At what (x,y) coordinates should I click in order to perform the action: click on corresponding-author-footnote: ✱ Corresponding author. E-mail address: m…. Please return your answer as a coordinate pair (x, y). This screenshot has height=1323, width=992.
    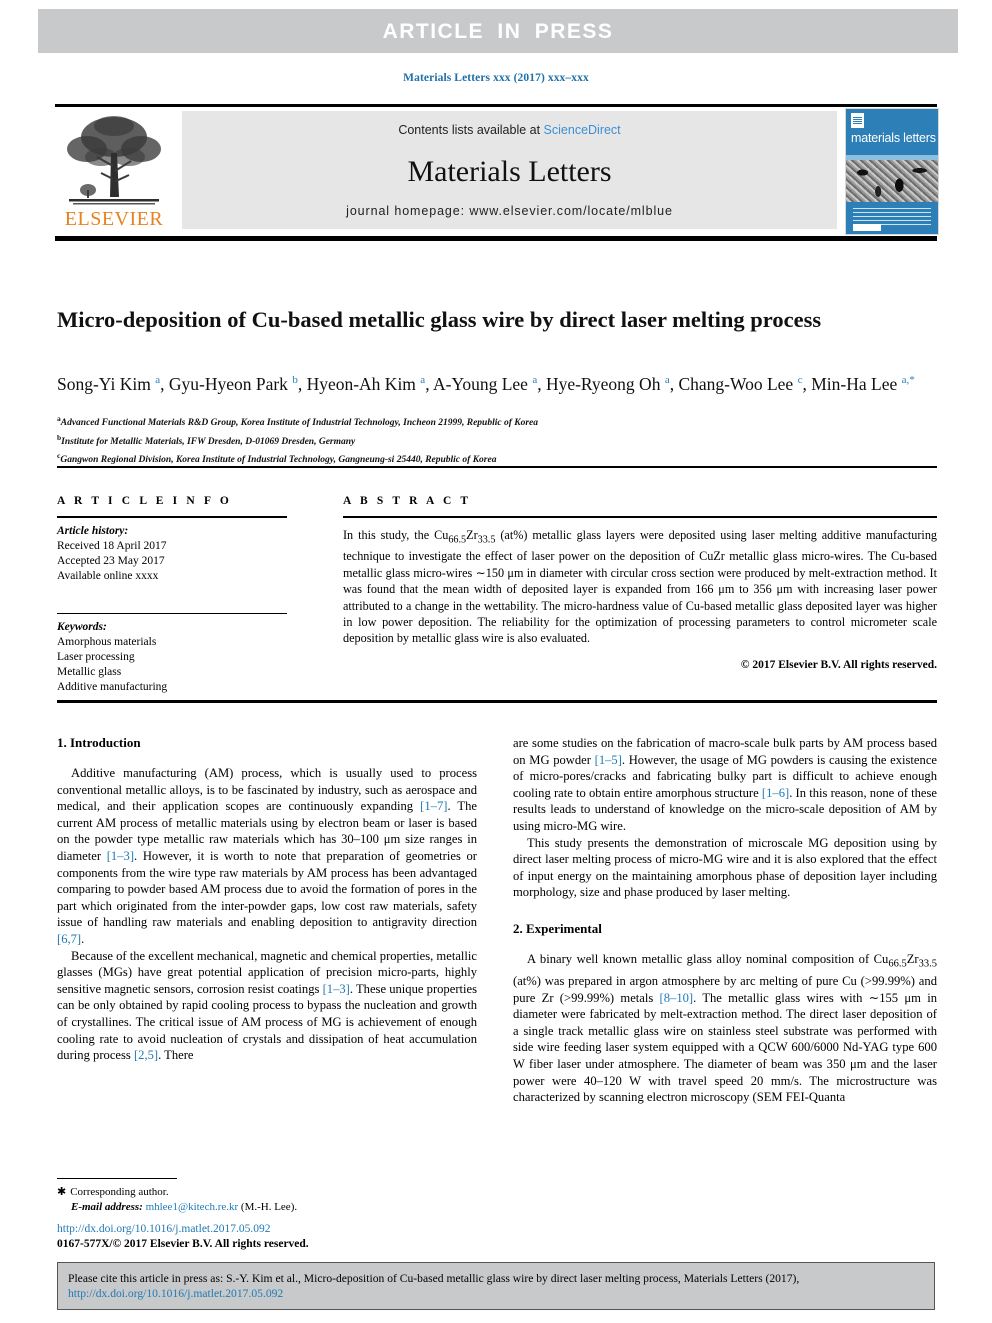
    Looking at the image, I should click on (267, 1196).